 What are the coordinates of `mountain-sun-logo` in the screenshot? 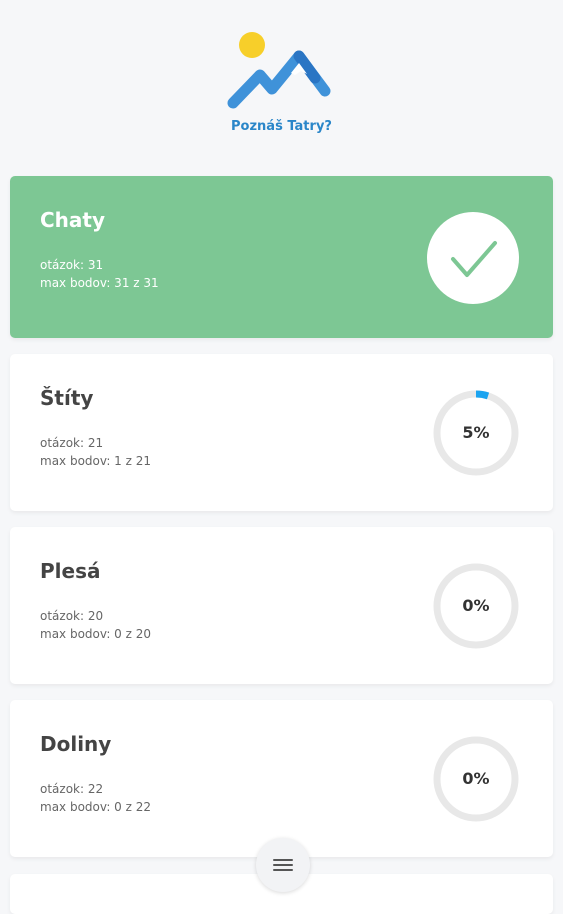 It's located at (279, 70).